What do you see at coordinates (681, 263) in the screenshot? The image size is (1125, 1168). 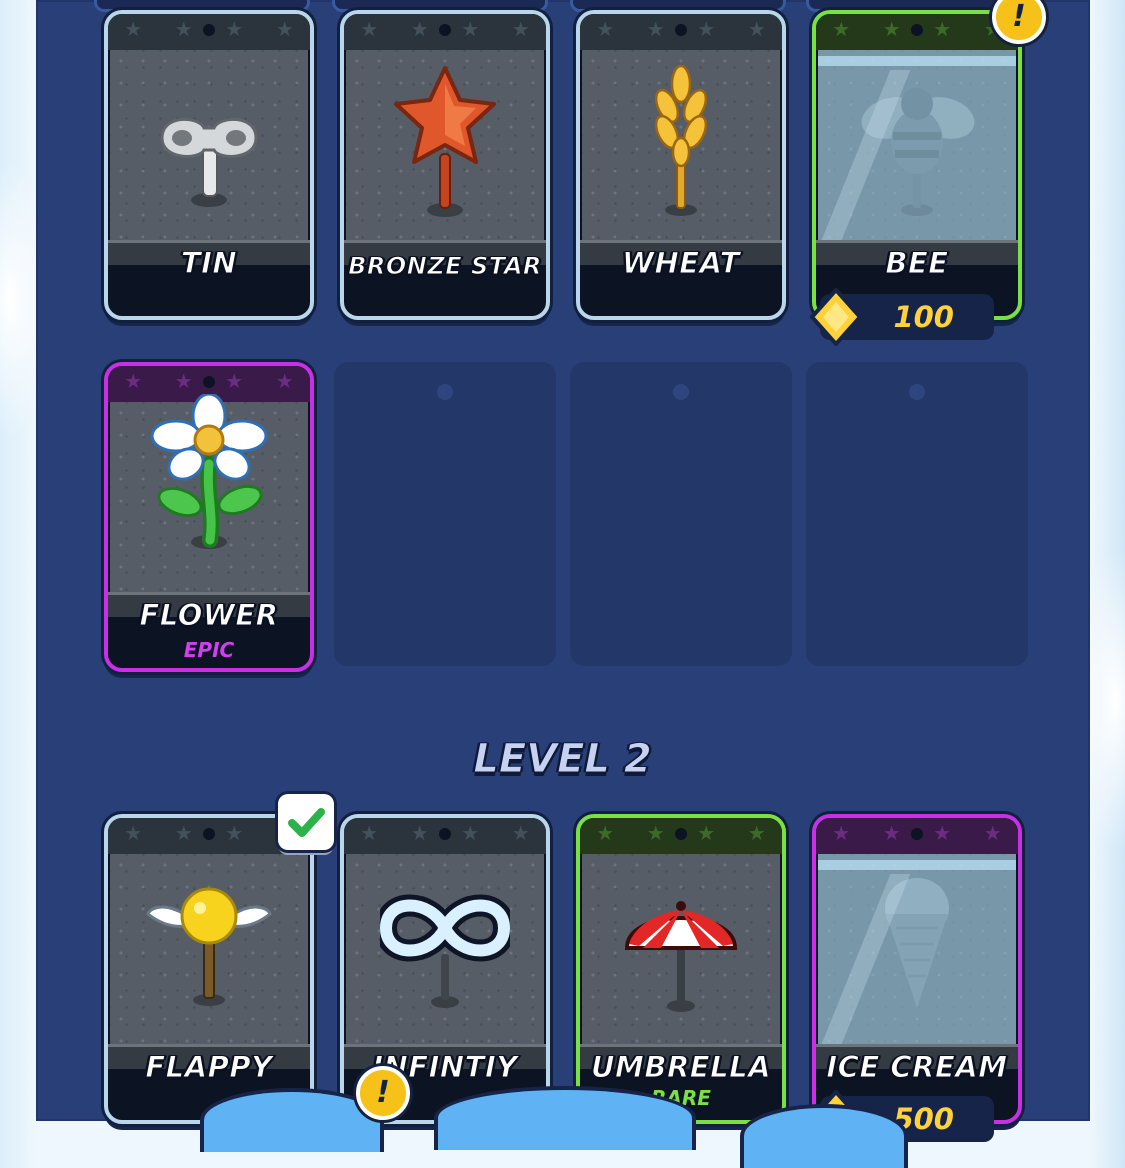 I see `card-name: WHEAT` at bounding box center [681, 263].